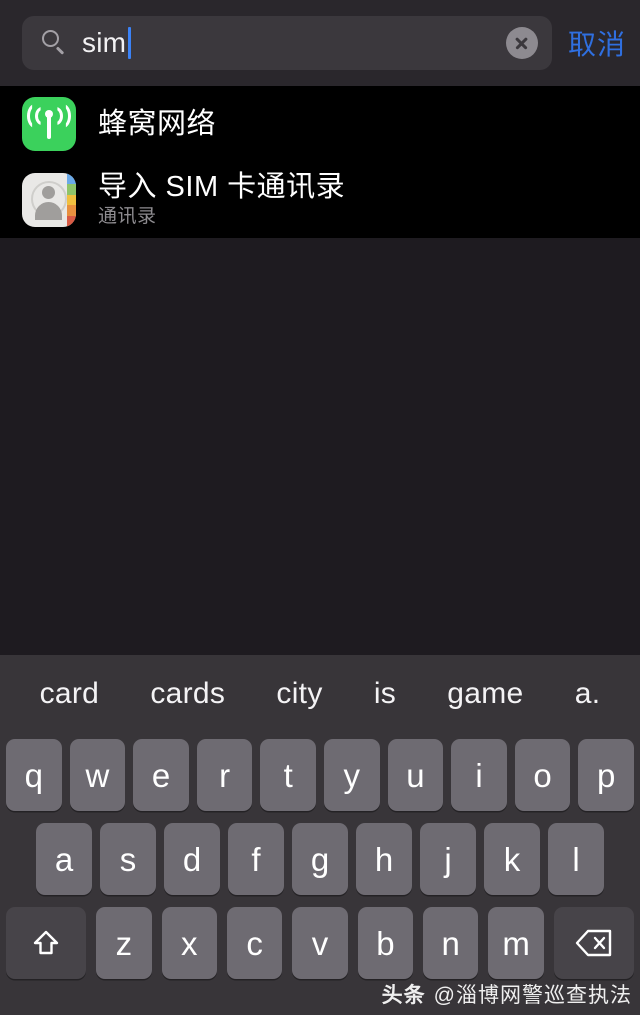  I want to click on key-e: e, so click(161, 775).